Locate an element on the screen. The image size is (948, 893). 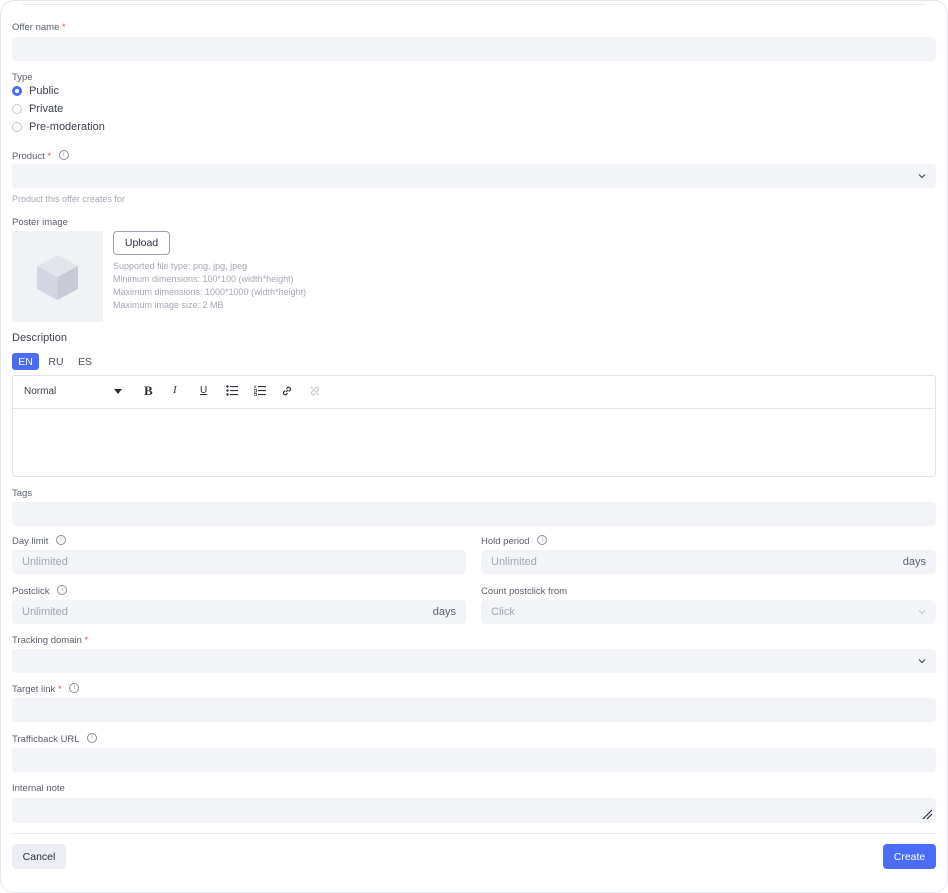
link-icon is located at coordinates (287, 391).